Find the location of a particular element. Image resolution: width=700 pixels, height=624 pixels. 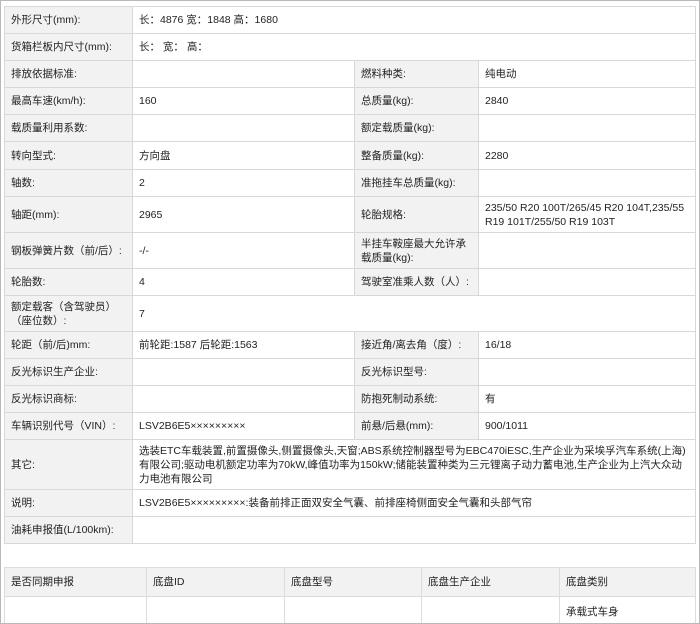

reflective-maker-label: 反光标识生产企业: is located at coordinates (68, 372).